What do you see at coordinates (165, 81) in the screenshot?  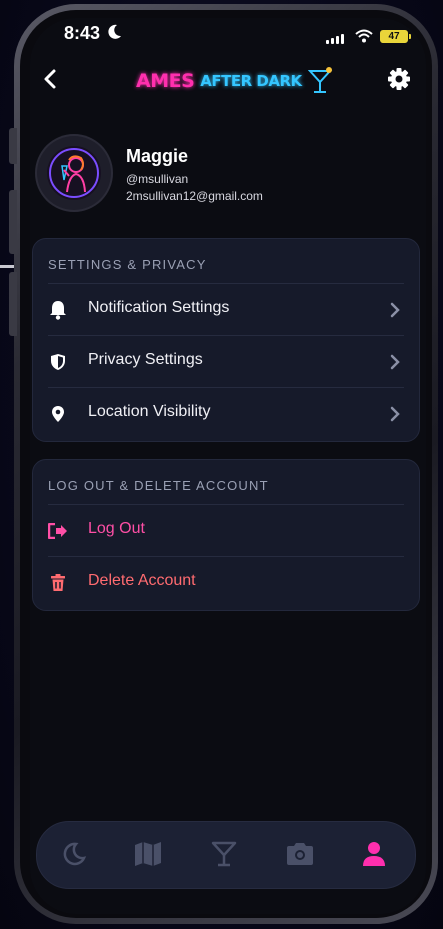 I see `logo-text-ames: AMES` at bounding box center [165, 81].